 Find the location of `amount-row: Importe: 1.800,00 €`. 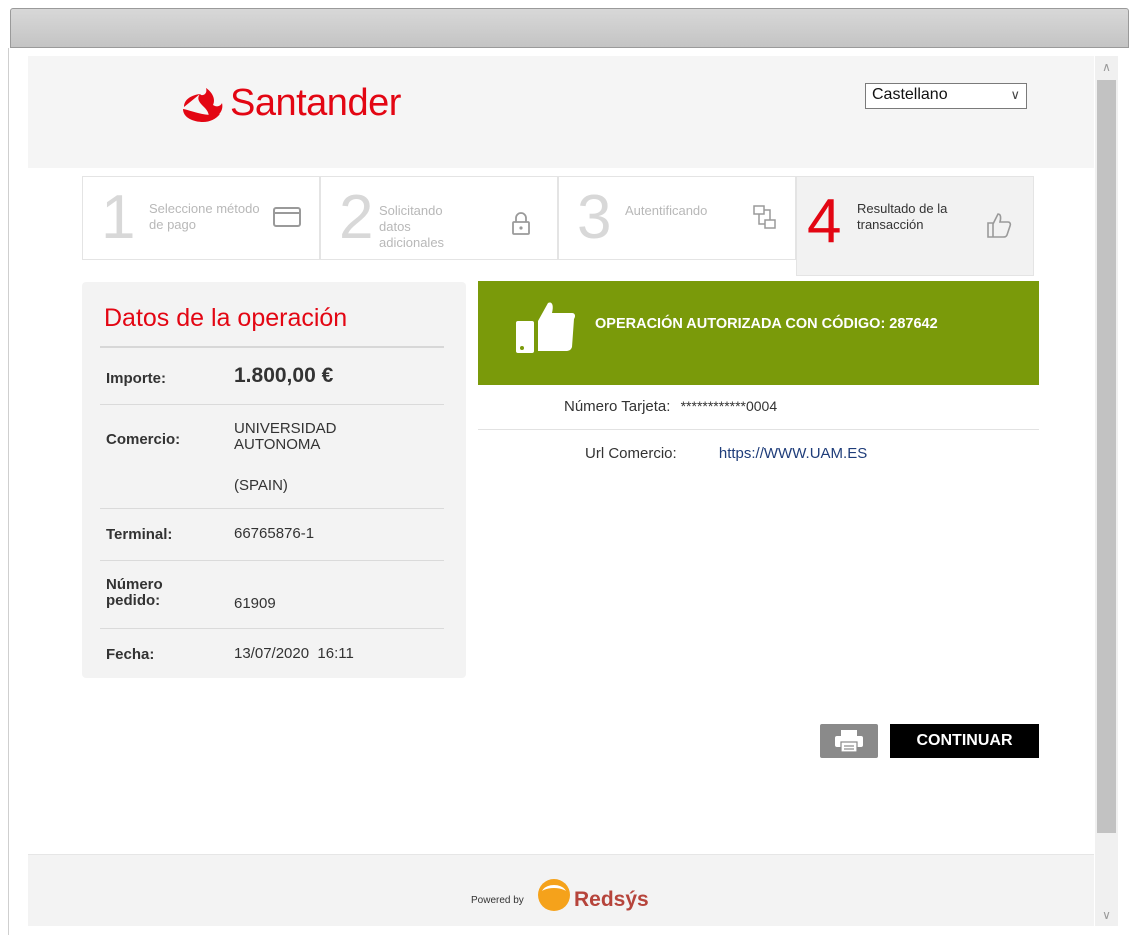

amount-row: Importe: 1.800,00 € is located at coordinates (272, 377).